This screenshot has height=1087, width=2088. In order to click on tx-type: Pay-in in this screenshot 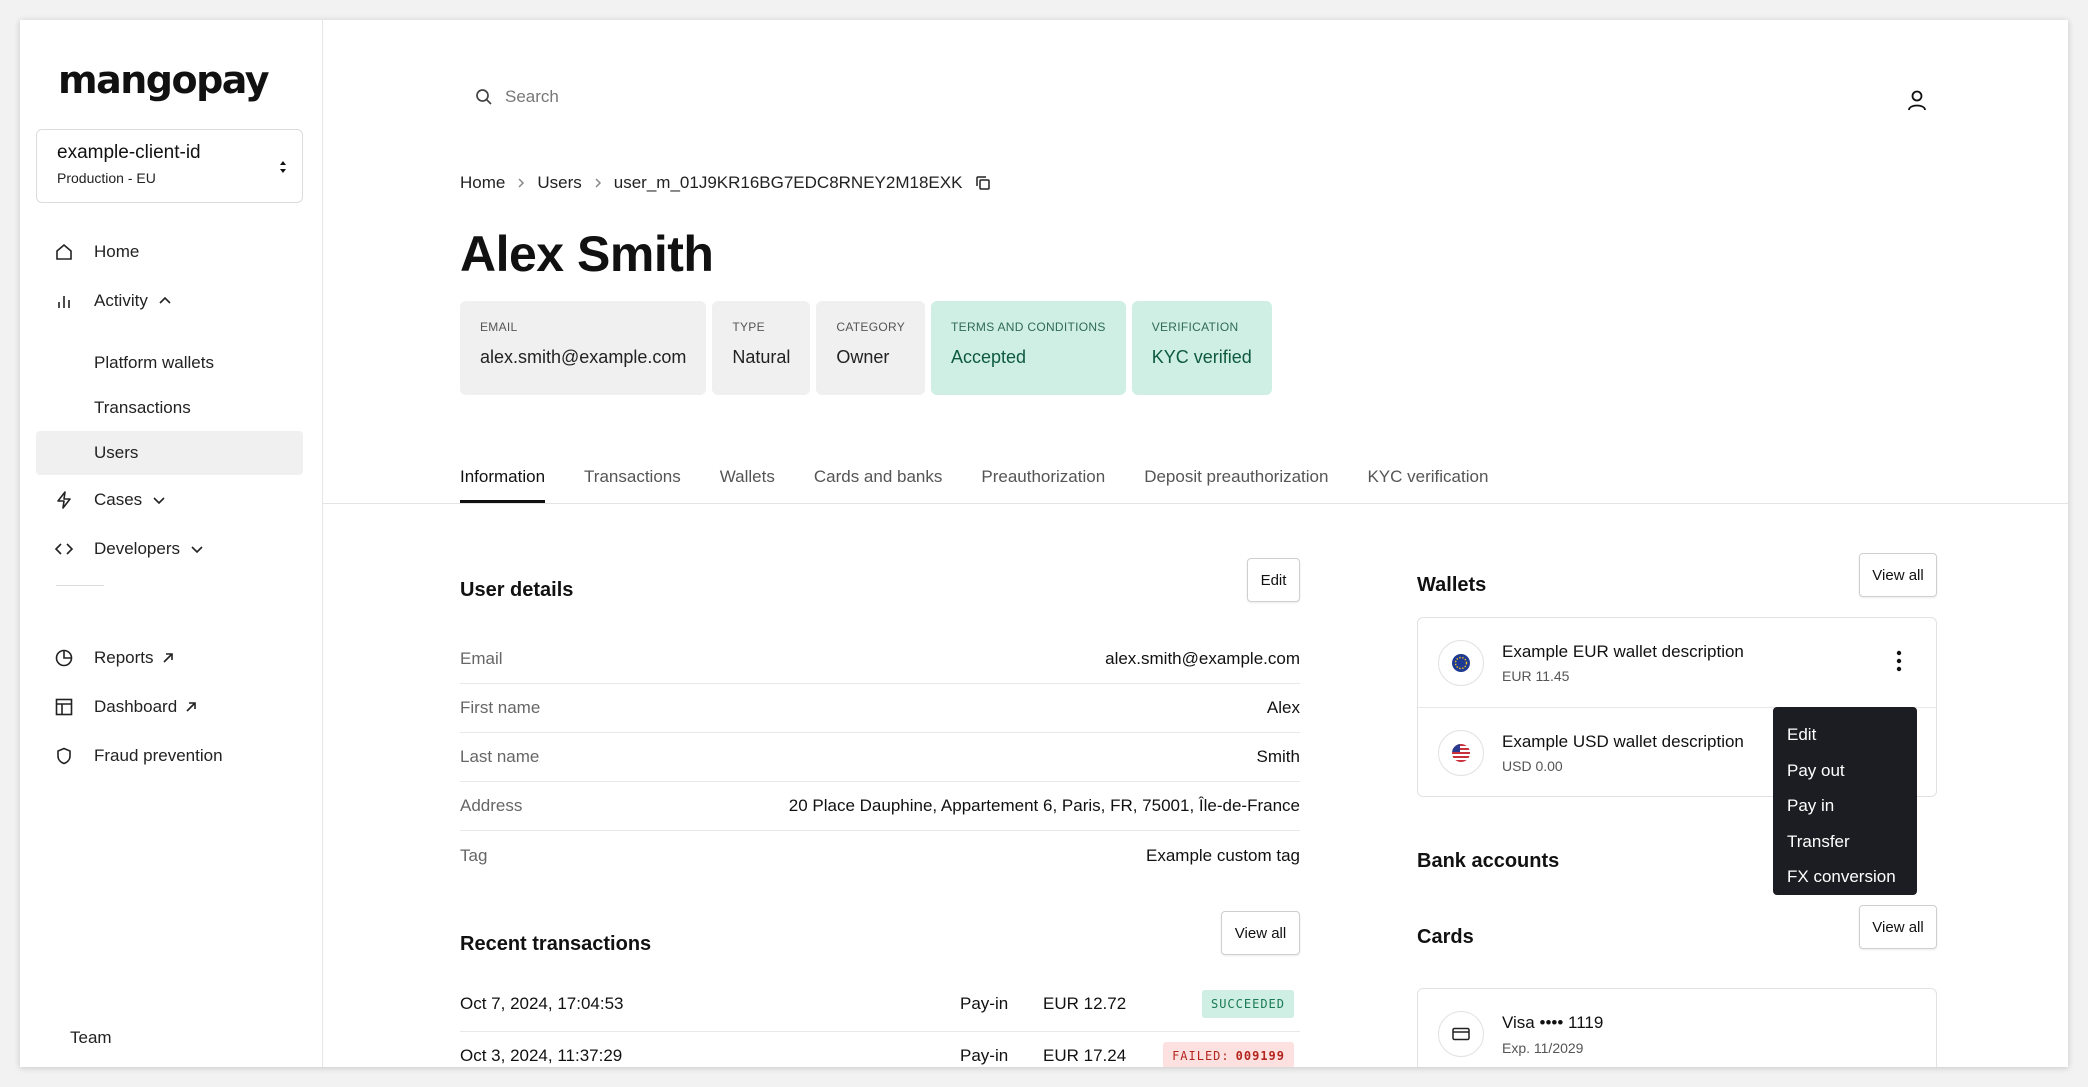, I will do `click(984, 1055)`.